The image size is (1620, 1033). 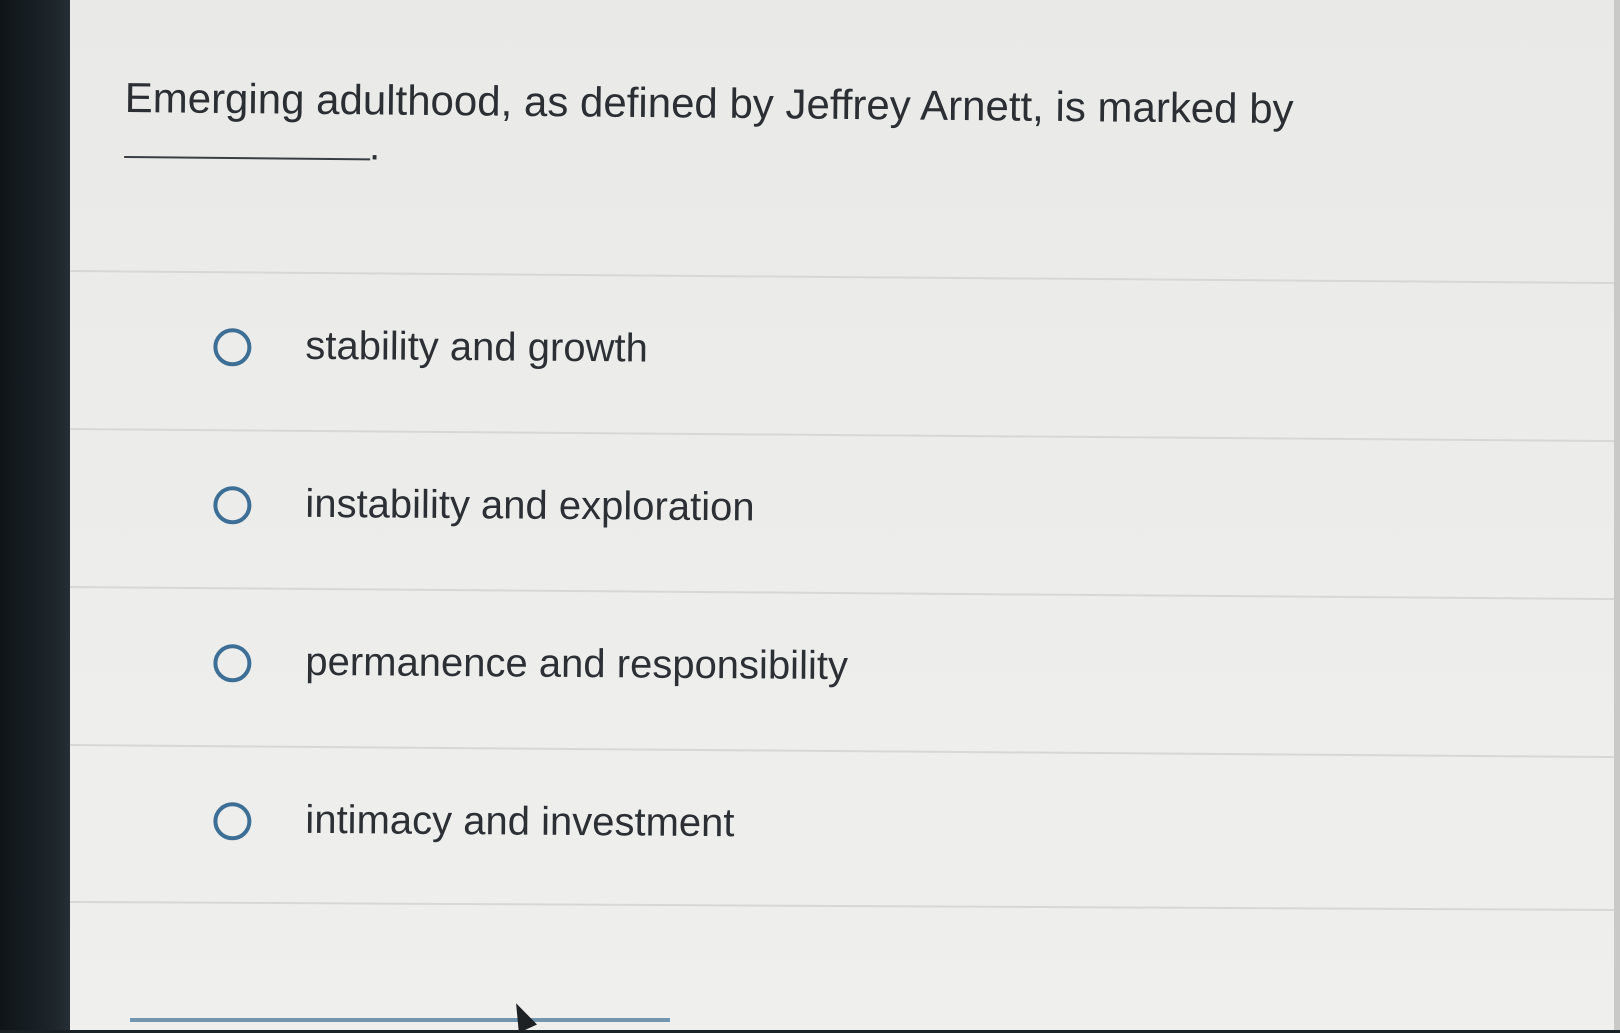 I want to click on option-label-2: instability and exploration, so click(x=530, y=506).